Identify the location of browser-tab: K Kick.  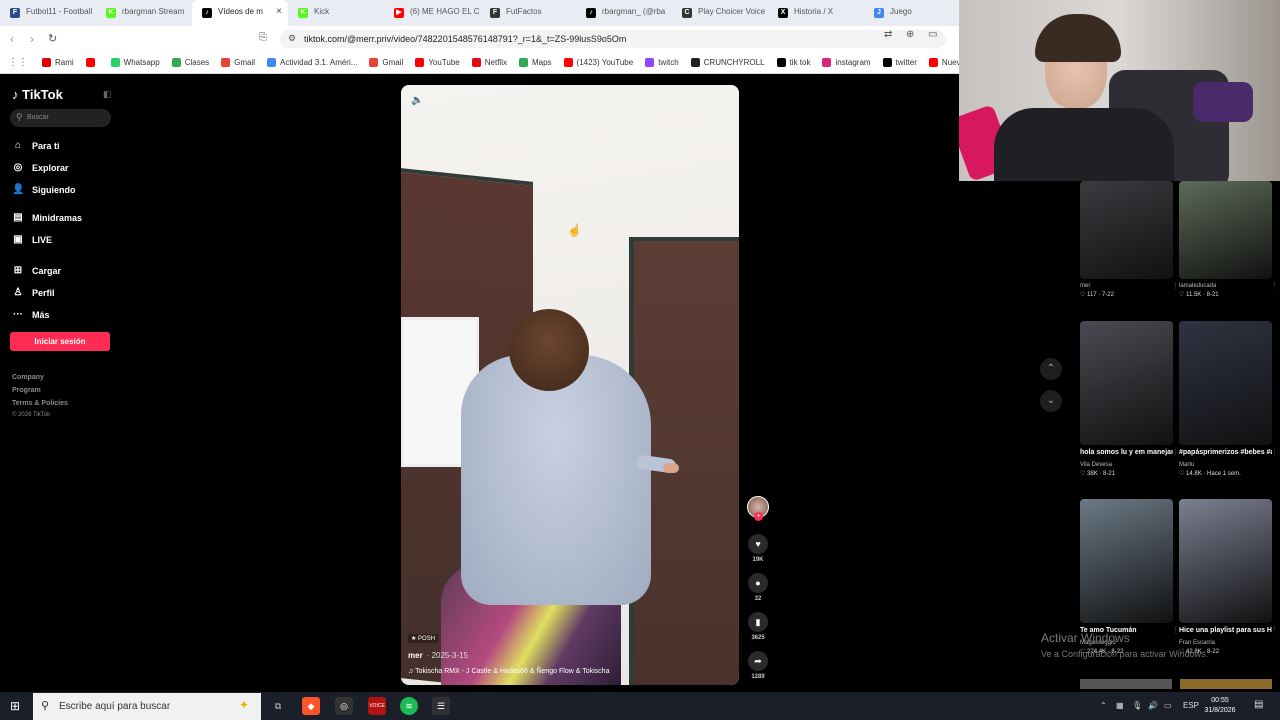
(336, 13).